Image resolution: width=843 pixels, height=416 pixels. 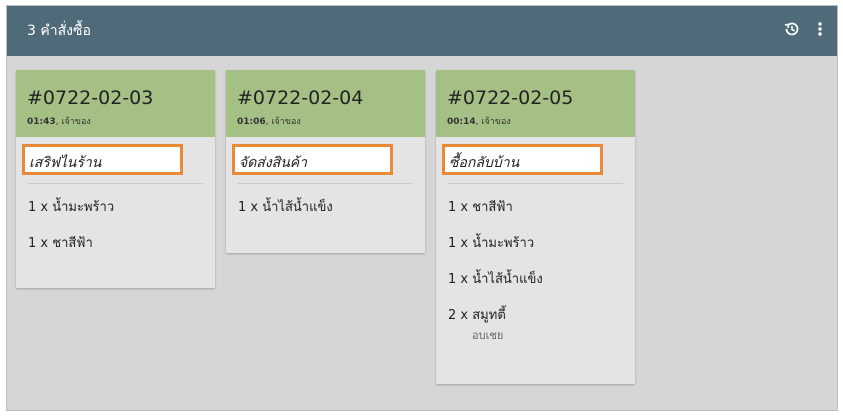 What do you see at coordinates (510, 98) in the screenshot?
I see `order-id: #0722-02-05` at bounding box center [510, 98].